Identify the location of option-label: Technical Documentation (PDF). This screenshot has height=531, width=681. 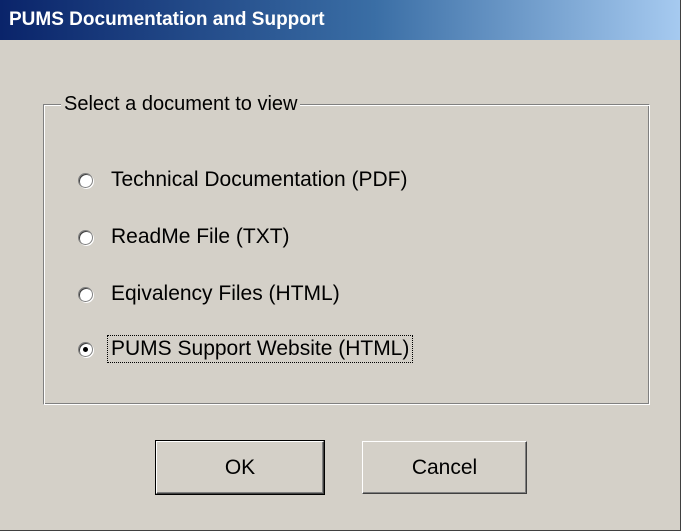
(259, 180).